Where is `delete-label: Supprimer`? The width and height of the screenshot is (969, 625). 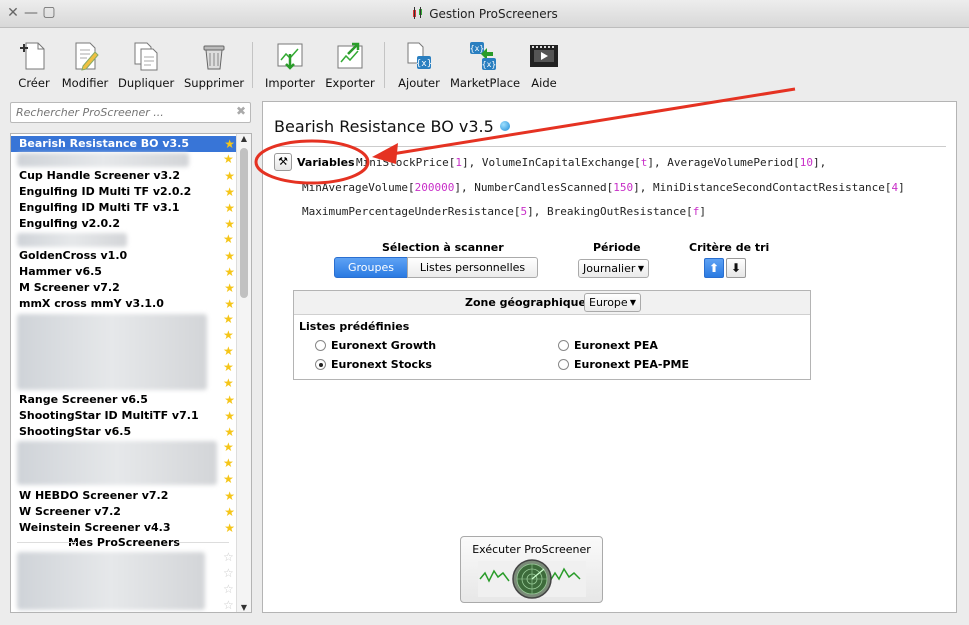
delete-label: Supprimer is located at coordinates (214, 83).